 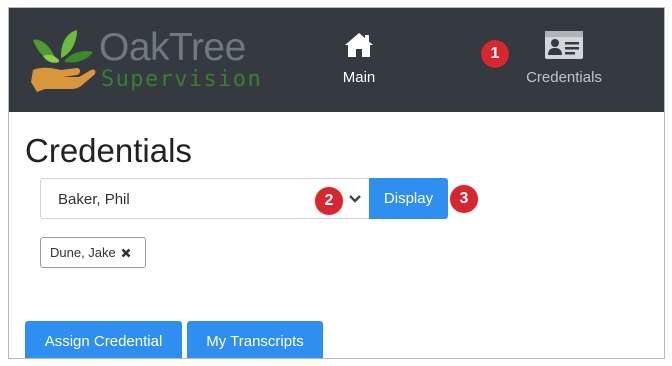 What do you see at coordinates (94, 199) in the screenshot?
I see `person-select-value: Baker, Phil` at bounding box center [94, 199].